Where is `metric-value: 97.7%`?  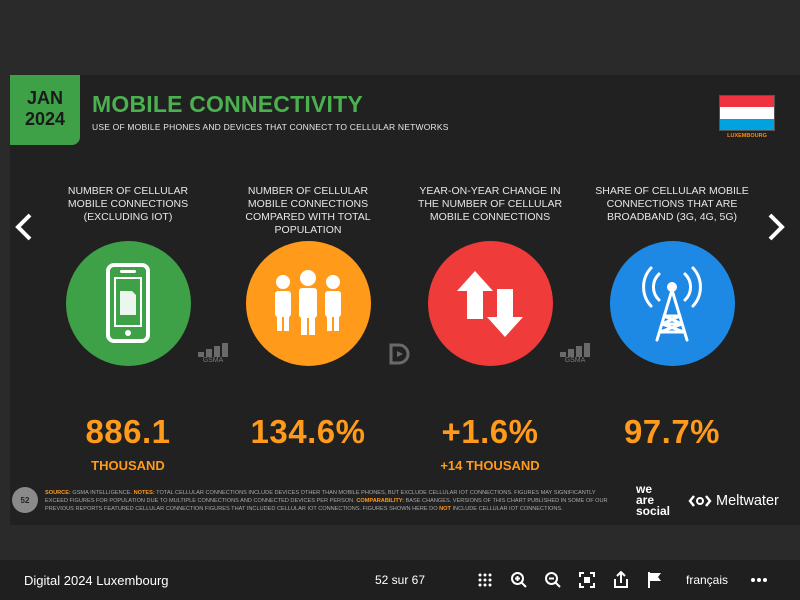 metric-value: 97.7% is located at coordinates (672, 431).